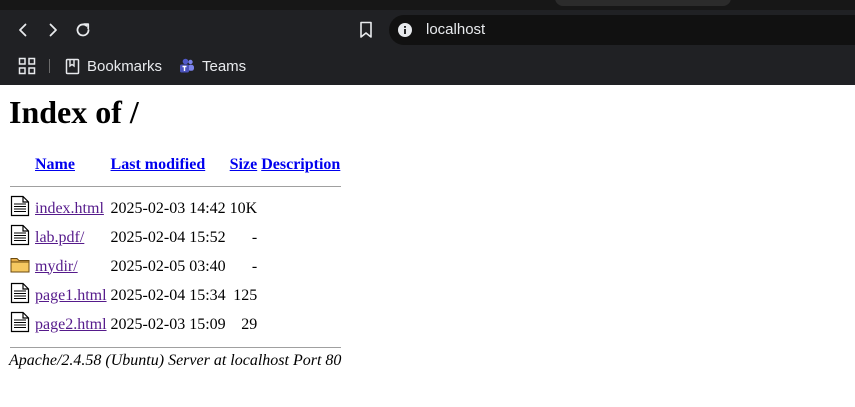  I want to click on row-modified-cell: 2025-02-05 03:40, so click(168, 266).